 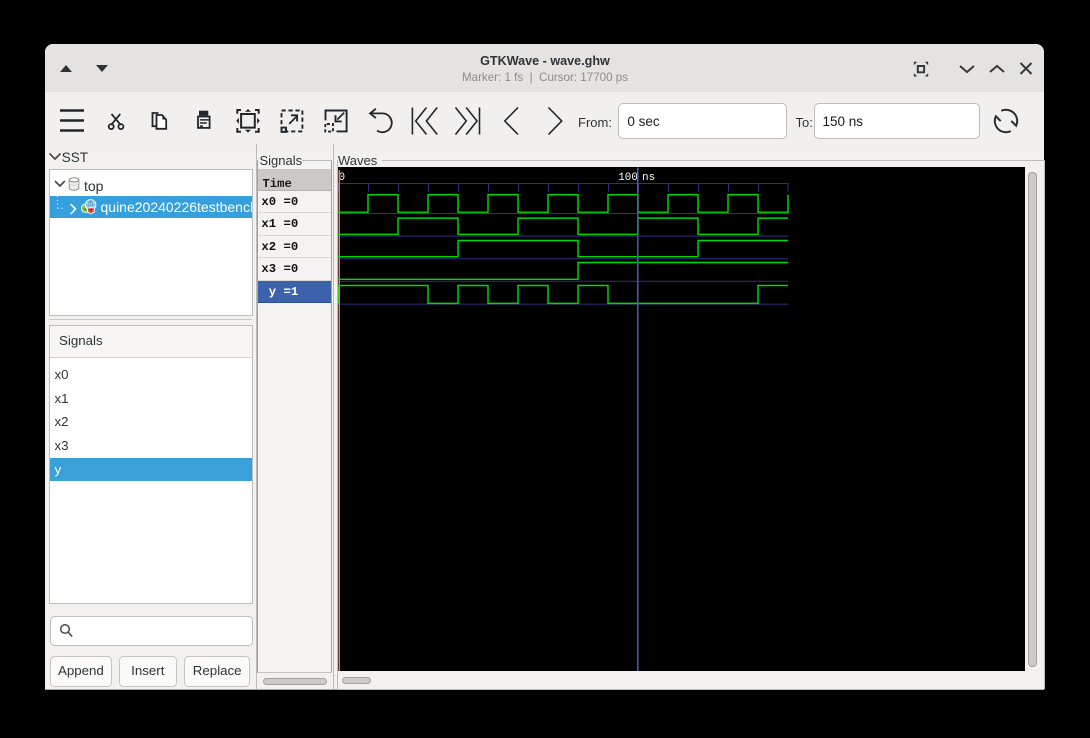 I want to click on svg-text: ns, so click(x=648, y=178).